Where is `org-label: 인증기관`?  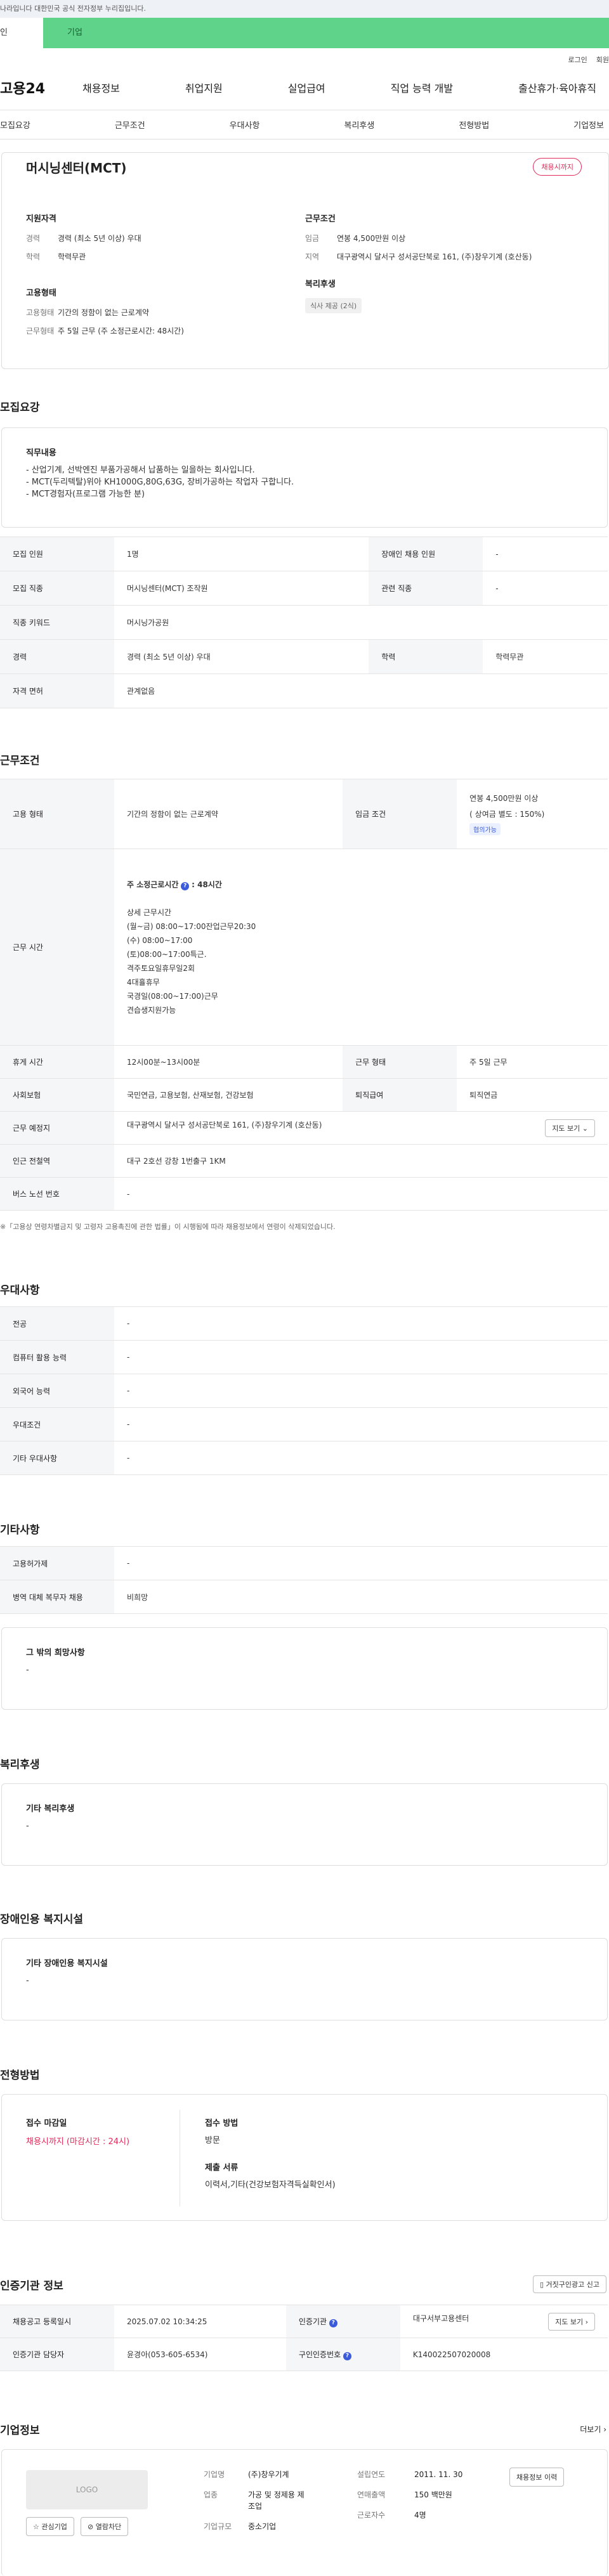
org-label: 인증기관 is located at coordinates (313, 2322).